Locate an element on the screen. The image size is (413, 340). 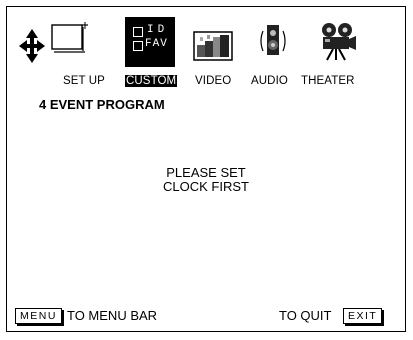
page-title: 4 EVENT PROGRAM is located at coordinates (102, 104).